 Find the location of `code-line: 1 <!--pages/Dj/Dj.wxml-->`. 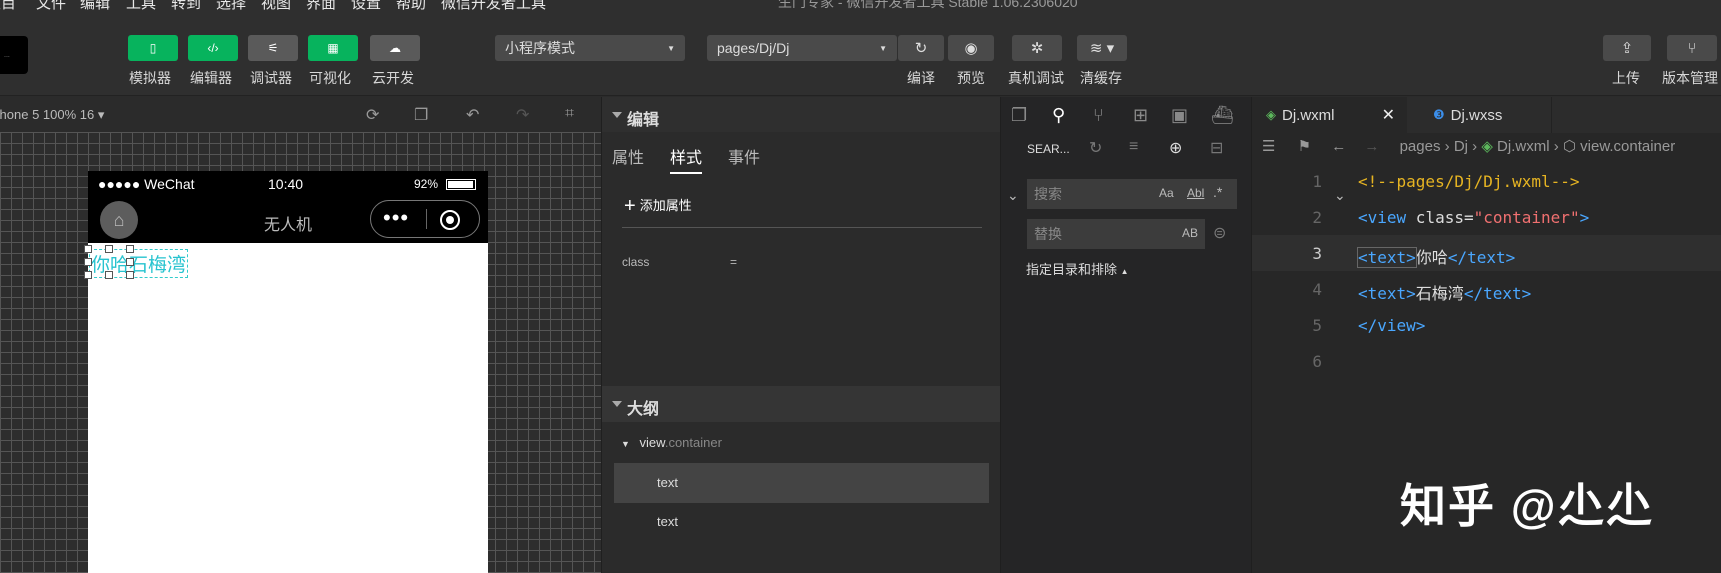

code-line: 1 <!--pages/Dj/Dj.wxml--> is located at coordinates (1486, 181).